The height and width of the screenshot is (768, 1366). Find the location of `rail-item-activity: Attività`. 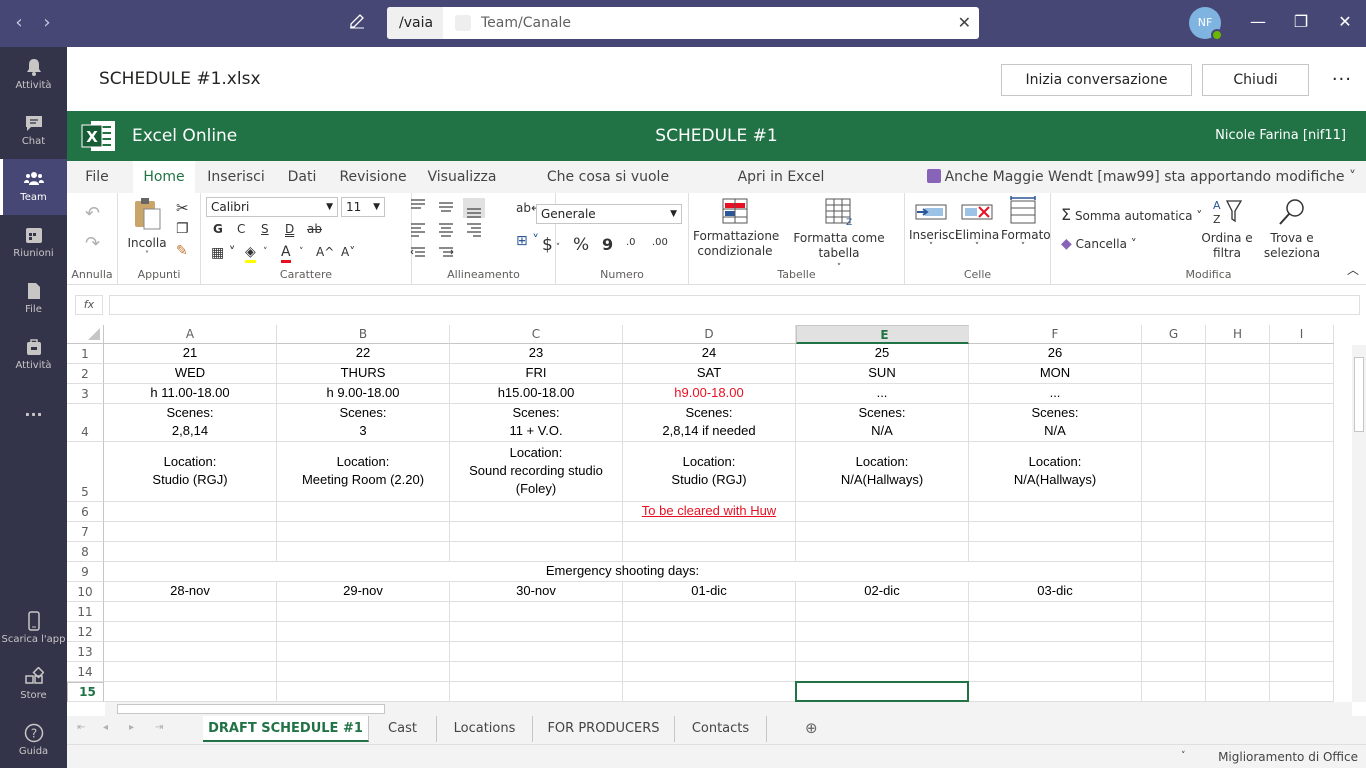

rail-item-activity: Attività is located at coordinates (33, 75).